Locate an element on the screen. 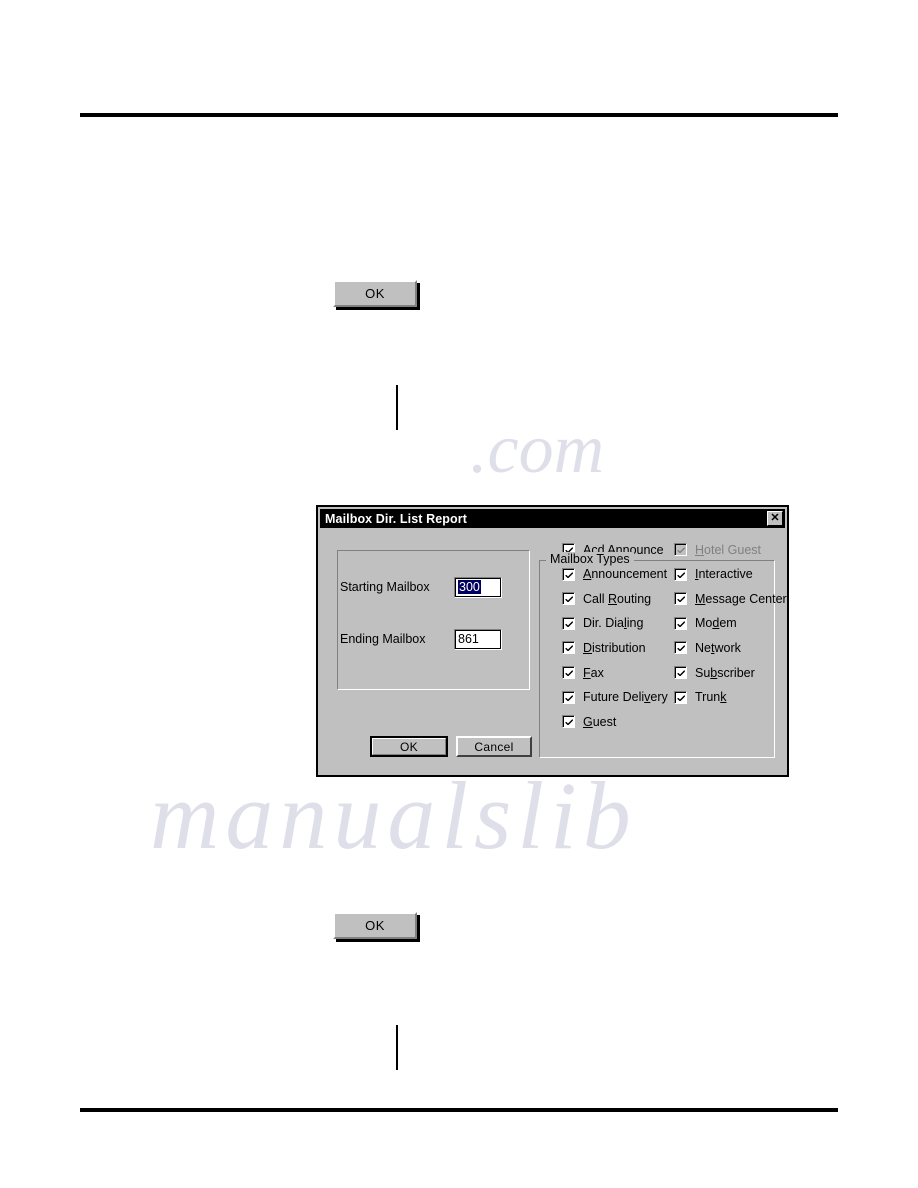  checkbox-label: Network is located at coordinates (718, 647).